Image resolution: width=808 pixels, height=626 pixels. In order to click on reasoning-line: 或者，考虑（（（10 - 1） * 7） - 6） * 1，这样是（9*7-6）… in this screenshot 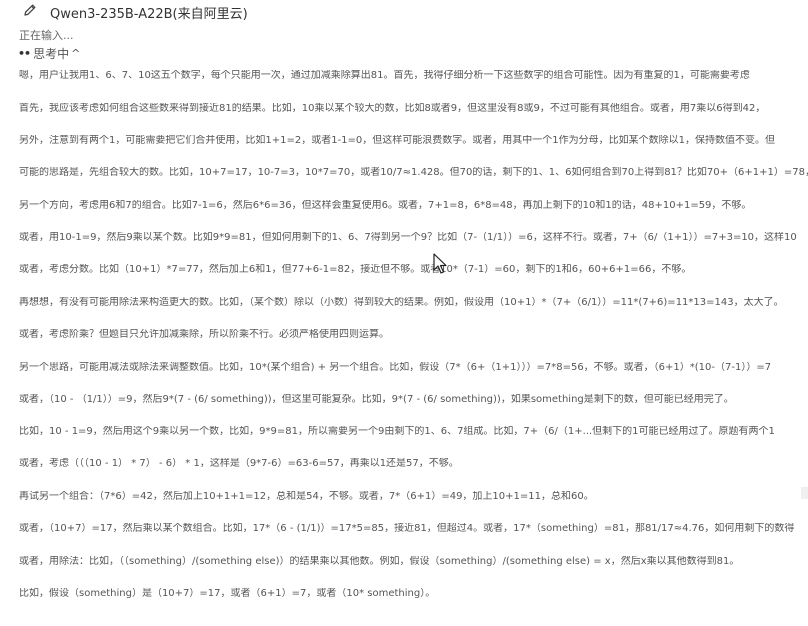, I will do `click(239, 463)`.